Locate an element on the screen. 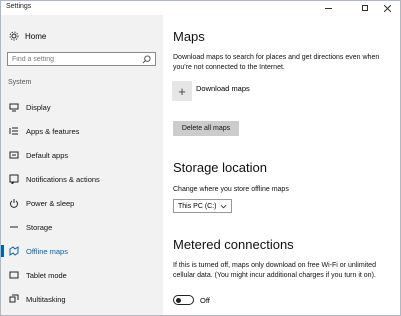 The image size is (401, 316). toggle-state-label: Off is located at coordinates (205, 300).